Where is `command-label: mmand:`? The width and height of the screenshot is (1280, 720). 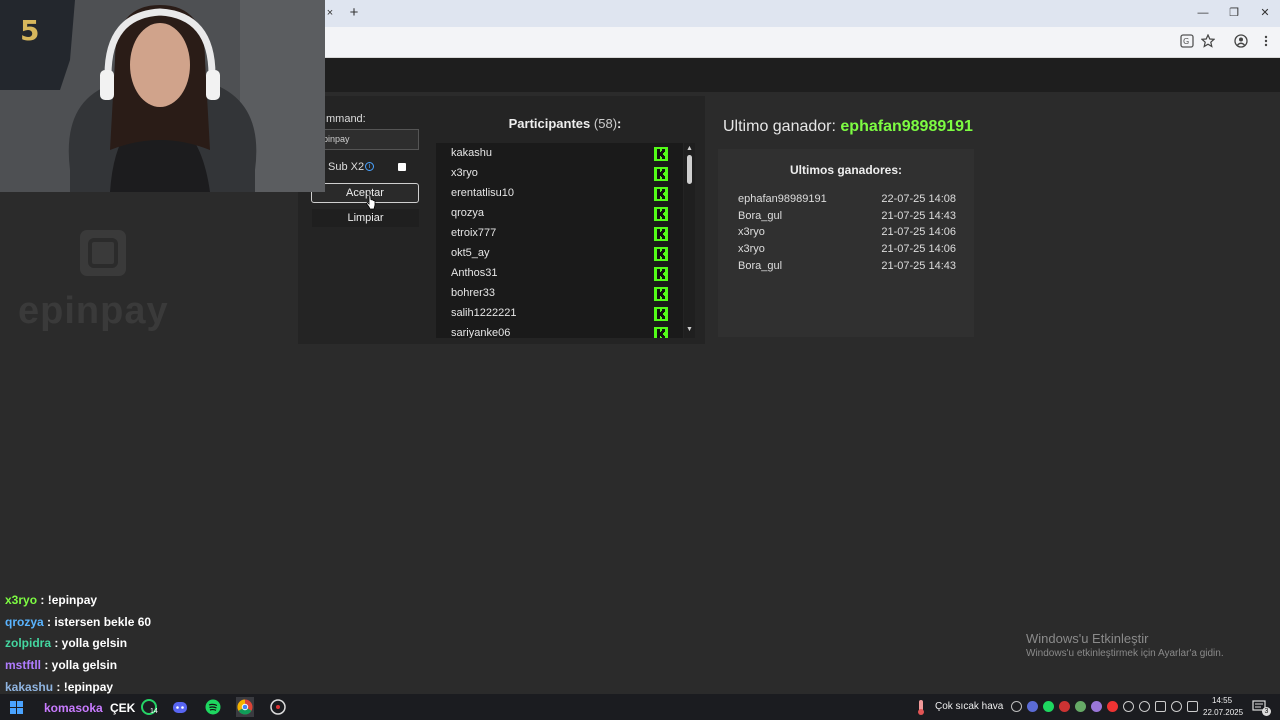 command-label: mmand: is located at coordinates (346, 119).